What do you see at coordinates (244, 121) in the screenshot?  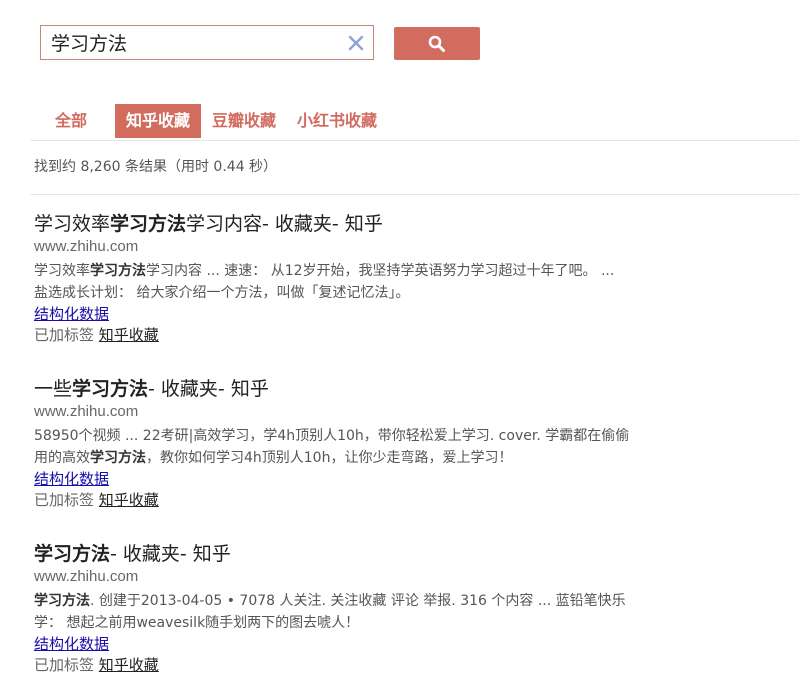 I see `tab-douban: 豆瓣收藏` at bounding box center [244, 121].